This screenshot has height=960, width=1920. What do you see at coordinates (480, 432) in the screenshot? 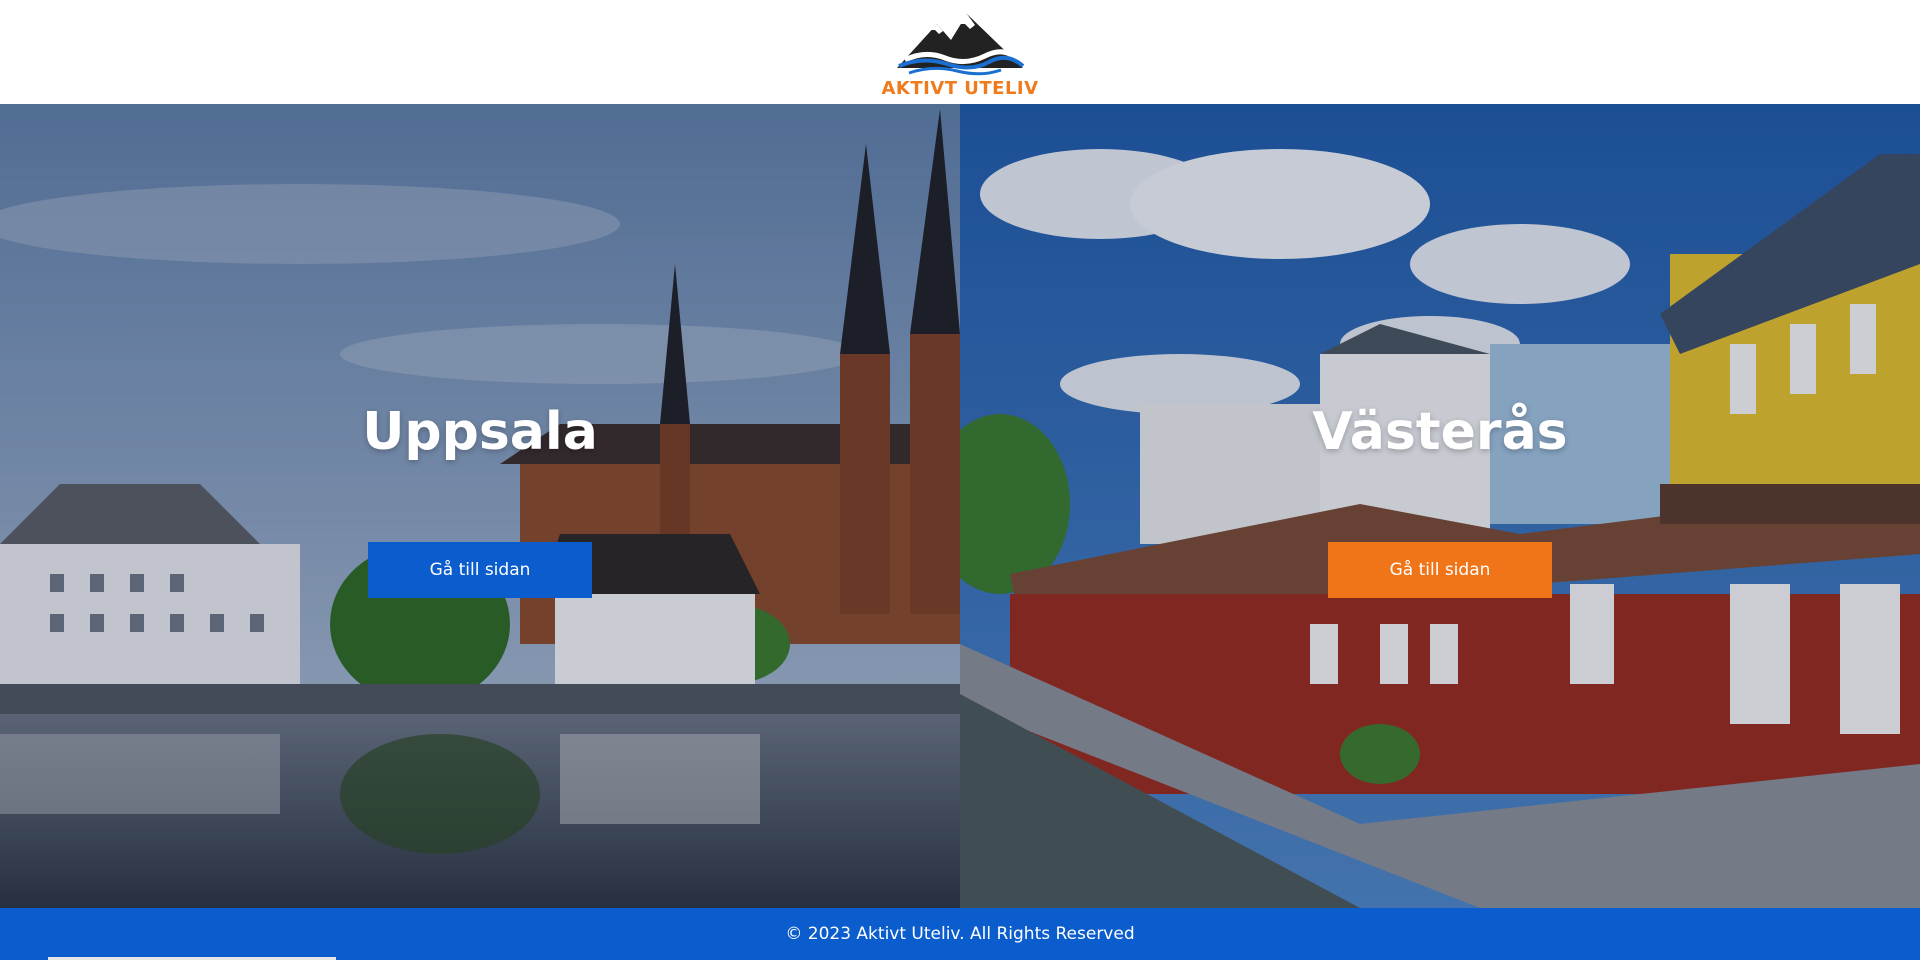
I see `city-title-uppsala: Uppsala` at bounding box center [480, 432].